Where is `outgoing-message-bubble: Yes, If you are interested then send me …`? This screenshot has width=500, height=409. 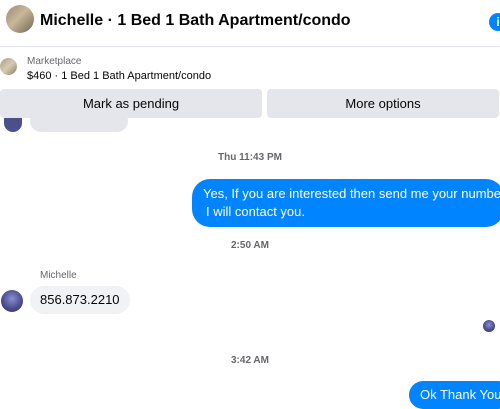 outgoing-message-bubble: Yes, If you are interested then send me … is located at coordinates (346, 203).